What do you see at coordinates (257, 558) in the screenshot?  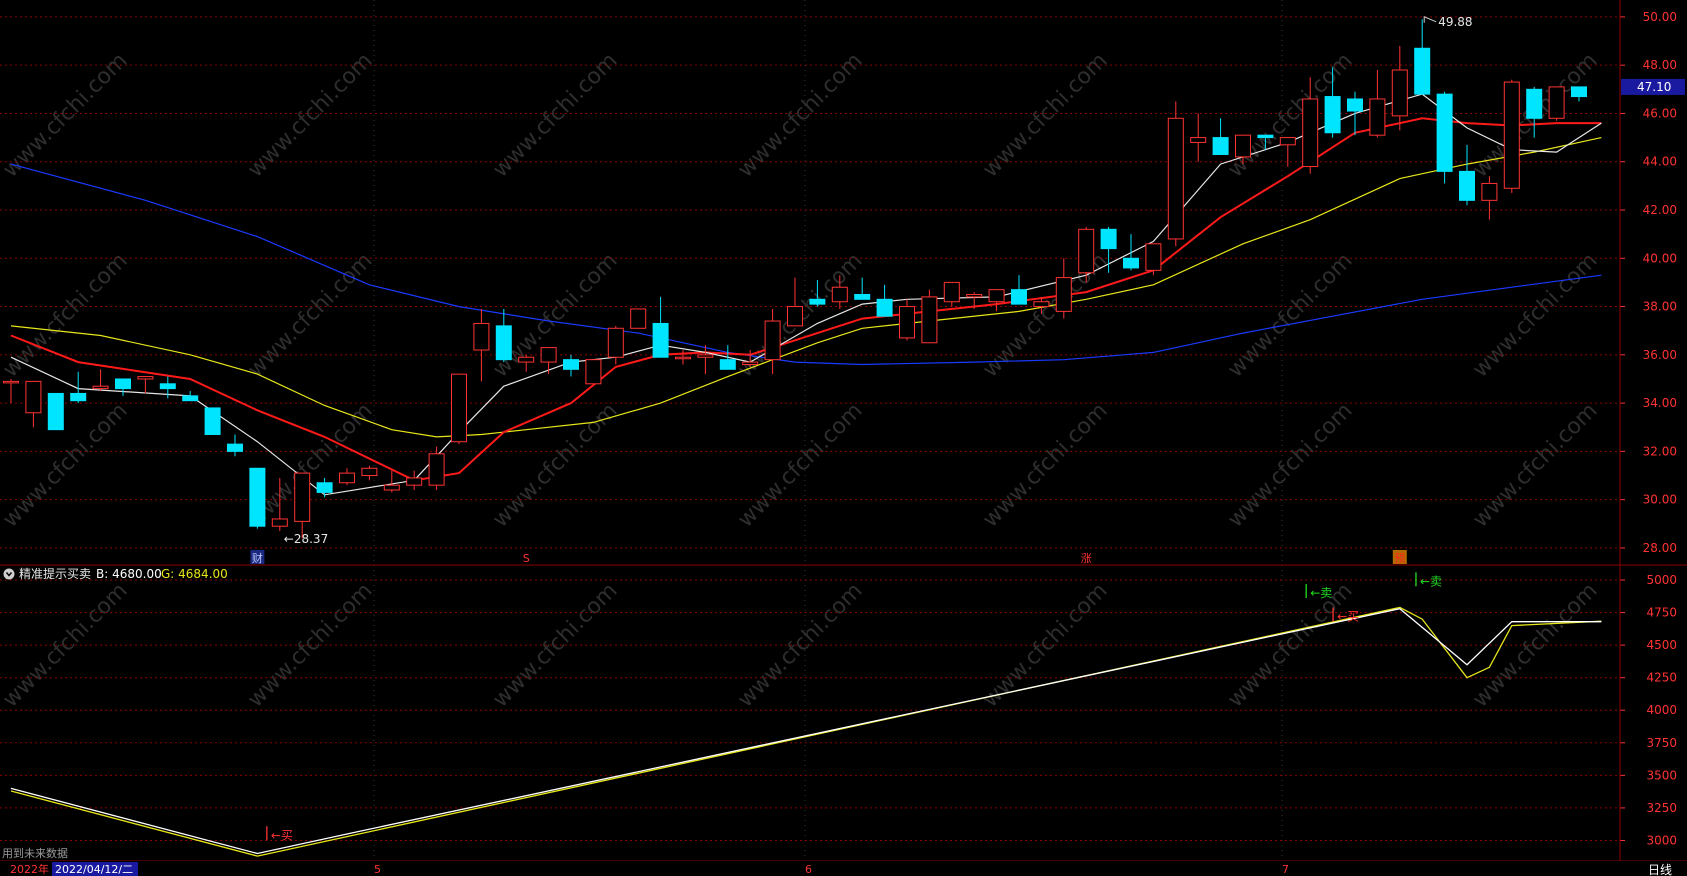 I see `event-marker: 财` at bounding box center [257, 558].